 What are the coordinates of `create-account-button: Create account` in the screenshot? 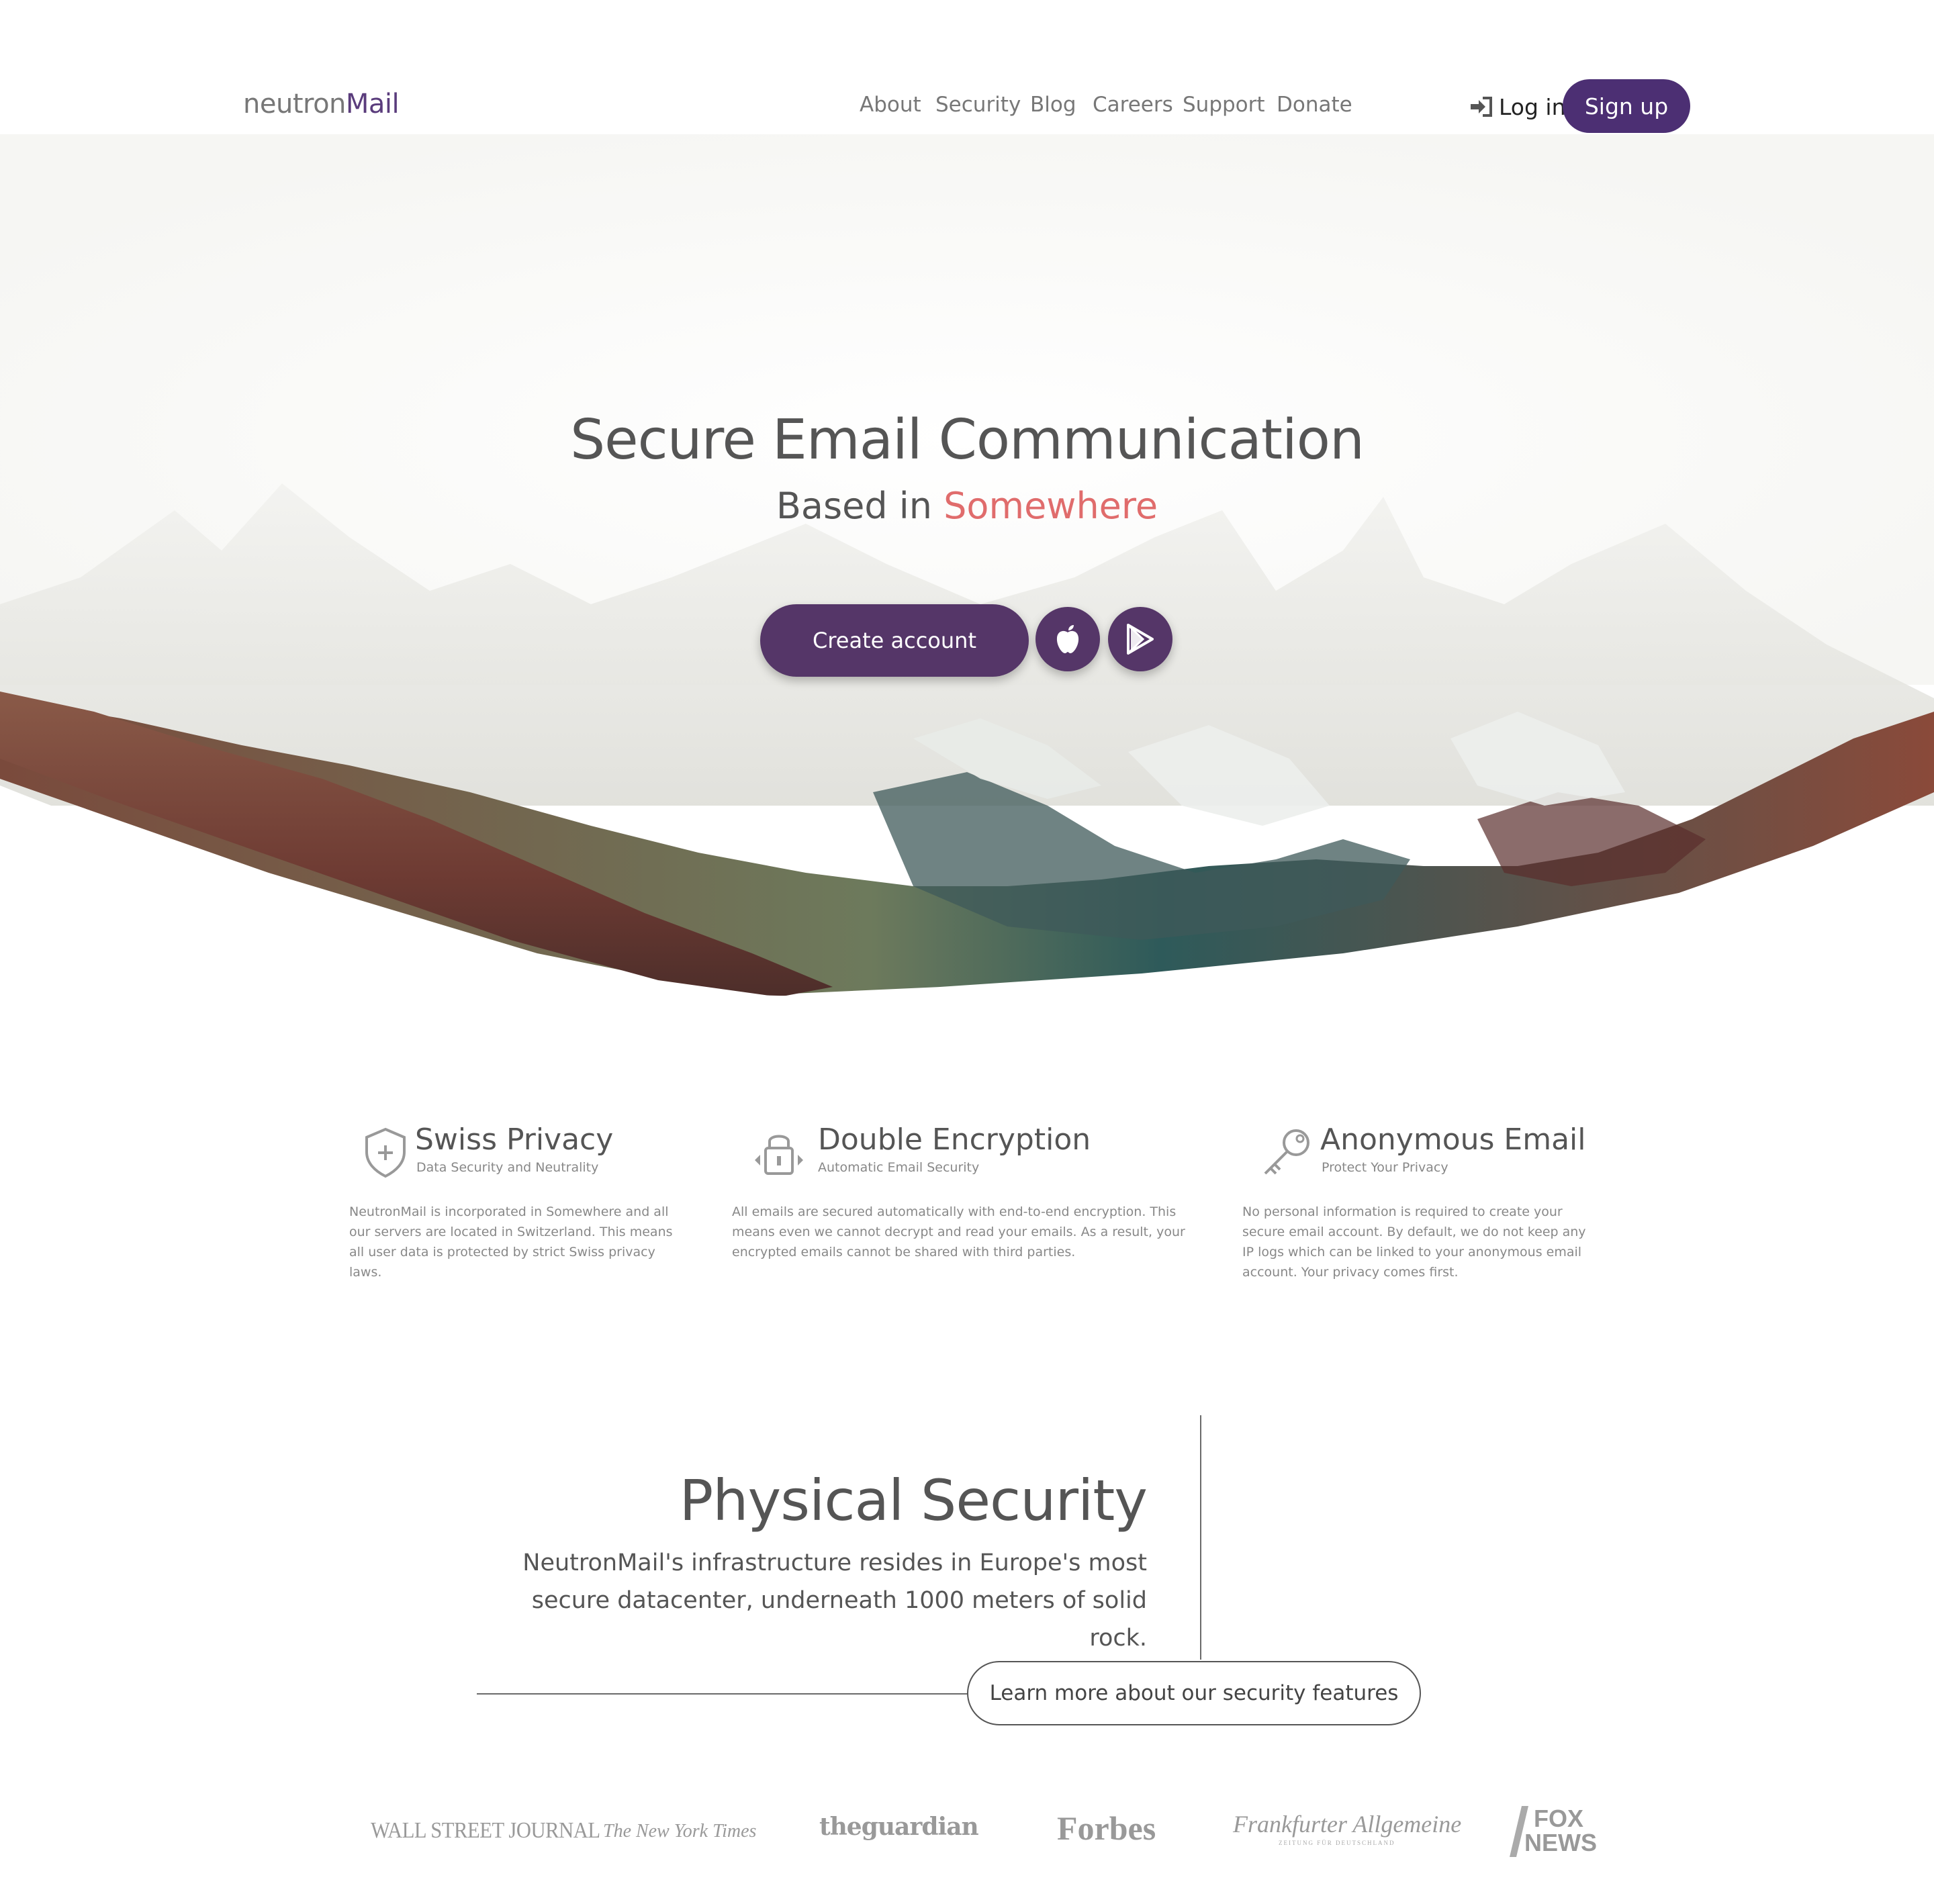 It's located at (894, 640).